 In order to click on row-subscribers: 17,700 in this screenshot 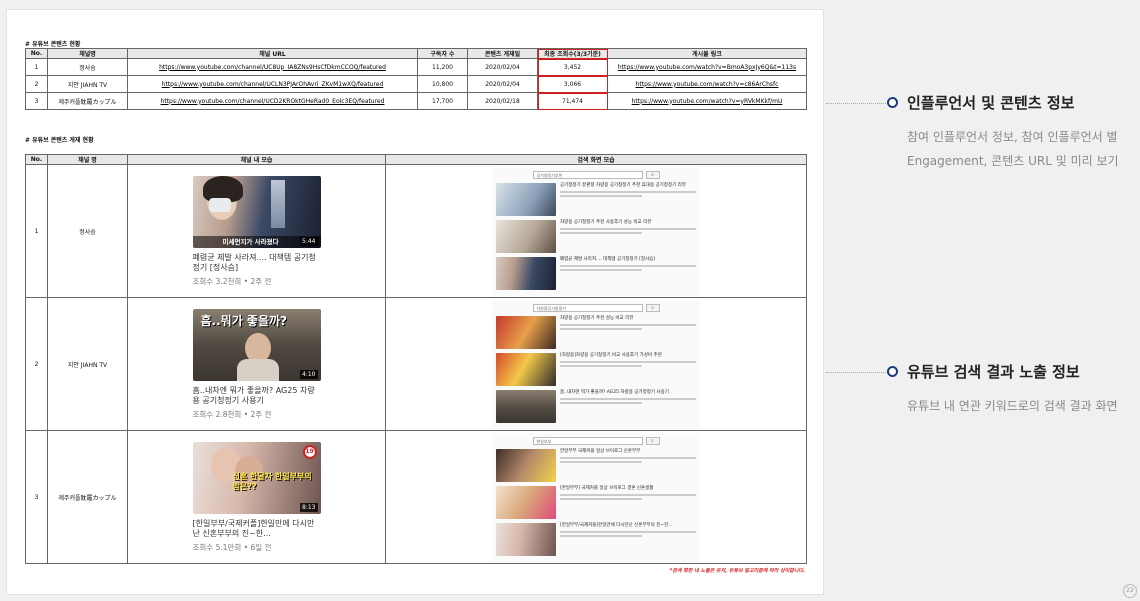, I will do `click(442, 101)`.